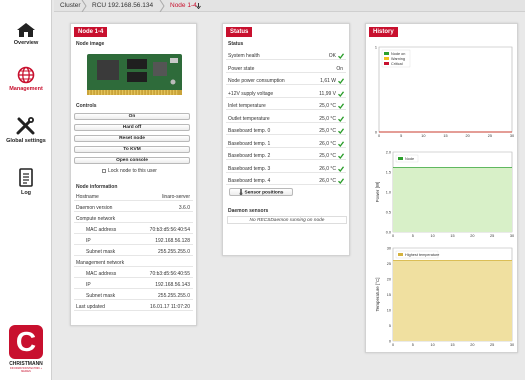  I want to click on open-console-button: Open console, so click(132, 160).